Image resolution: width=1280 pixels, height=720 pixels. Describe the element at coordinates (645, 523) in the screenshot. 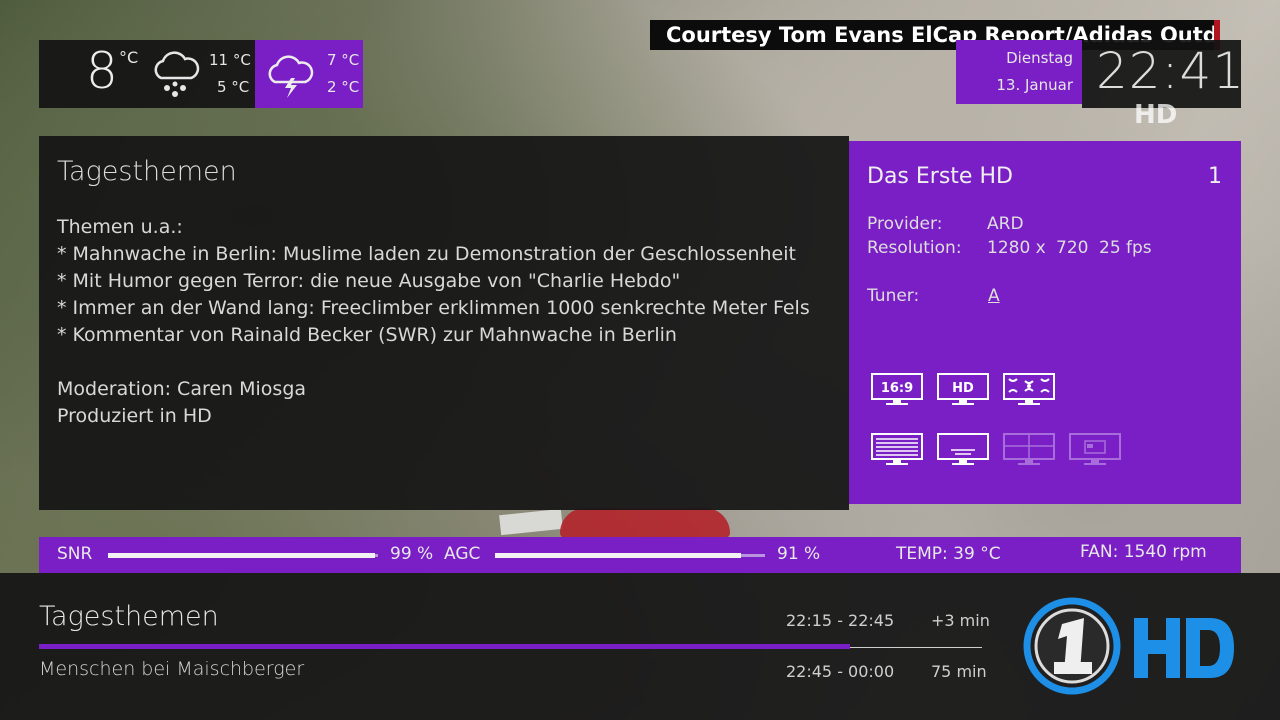

I see `background-video-climber` at that location.